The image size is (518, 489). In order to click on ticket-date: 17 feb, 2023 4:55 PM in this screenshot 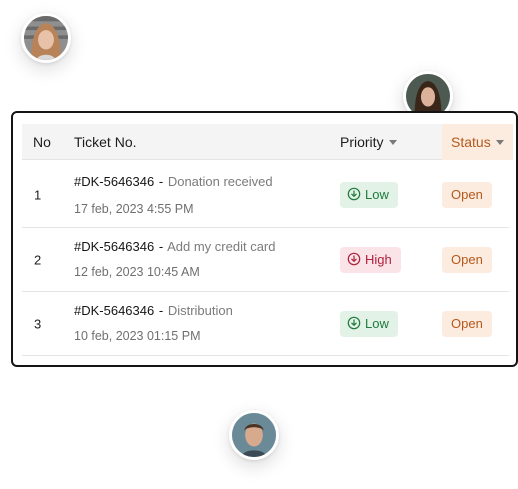, I will do `click(134, 209)`.